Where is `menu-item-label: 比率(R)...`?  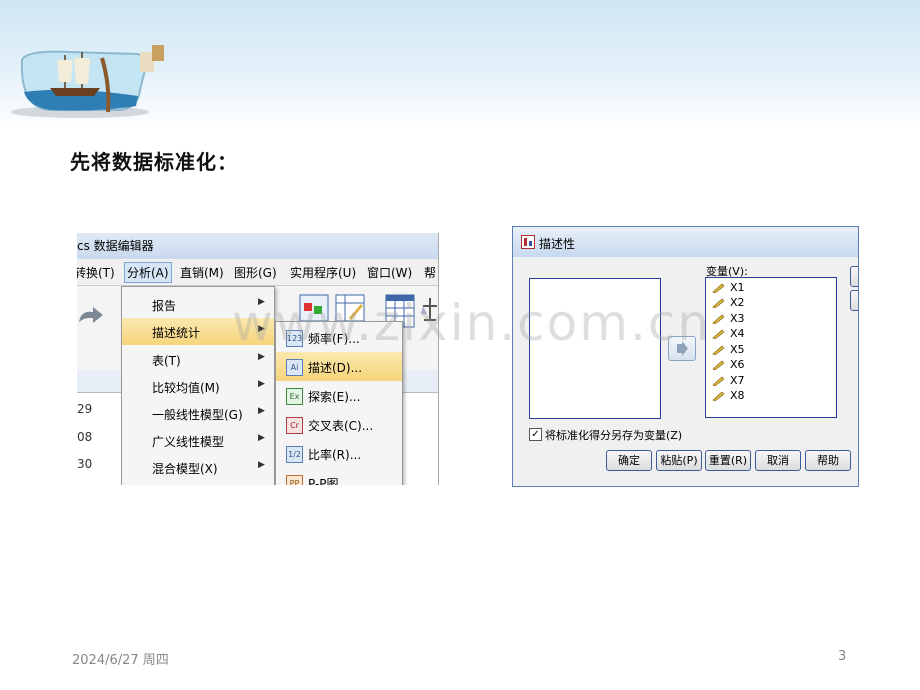
menu-item-label: 比率(R)... is located at coordinates (335, 455).